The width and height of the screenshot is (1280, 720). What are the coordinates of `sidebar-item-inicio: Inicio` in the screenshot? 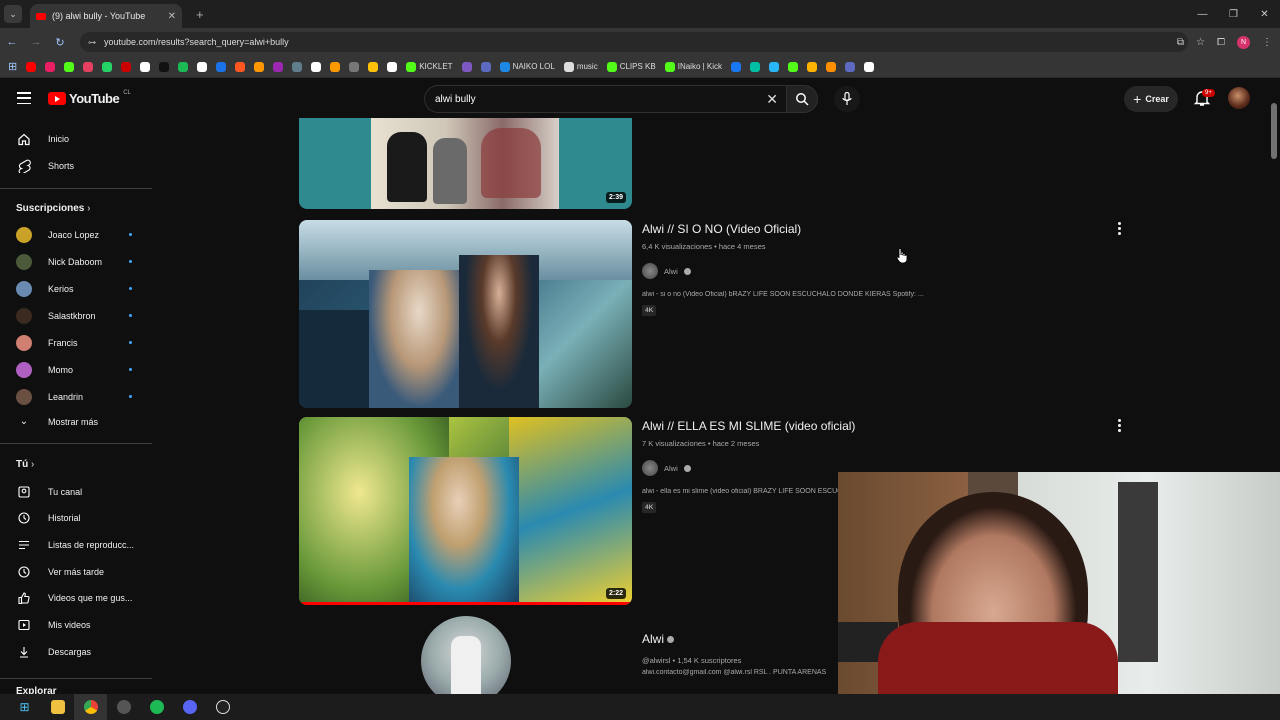 It's located at (78, 138).